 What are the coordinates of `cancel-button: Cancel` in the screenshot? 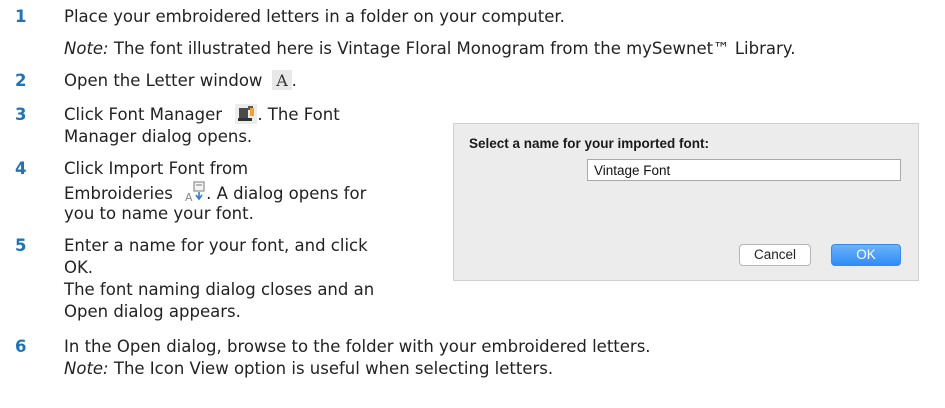 It's located at (775, 255).